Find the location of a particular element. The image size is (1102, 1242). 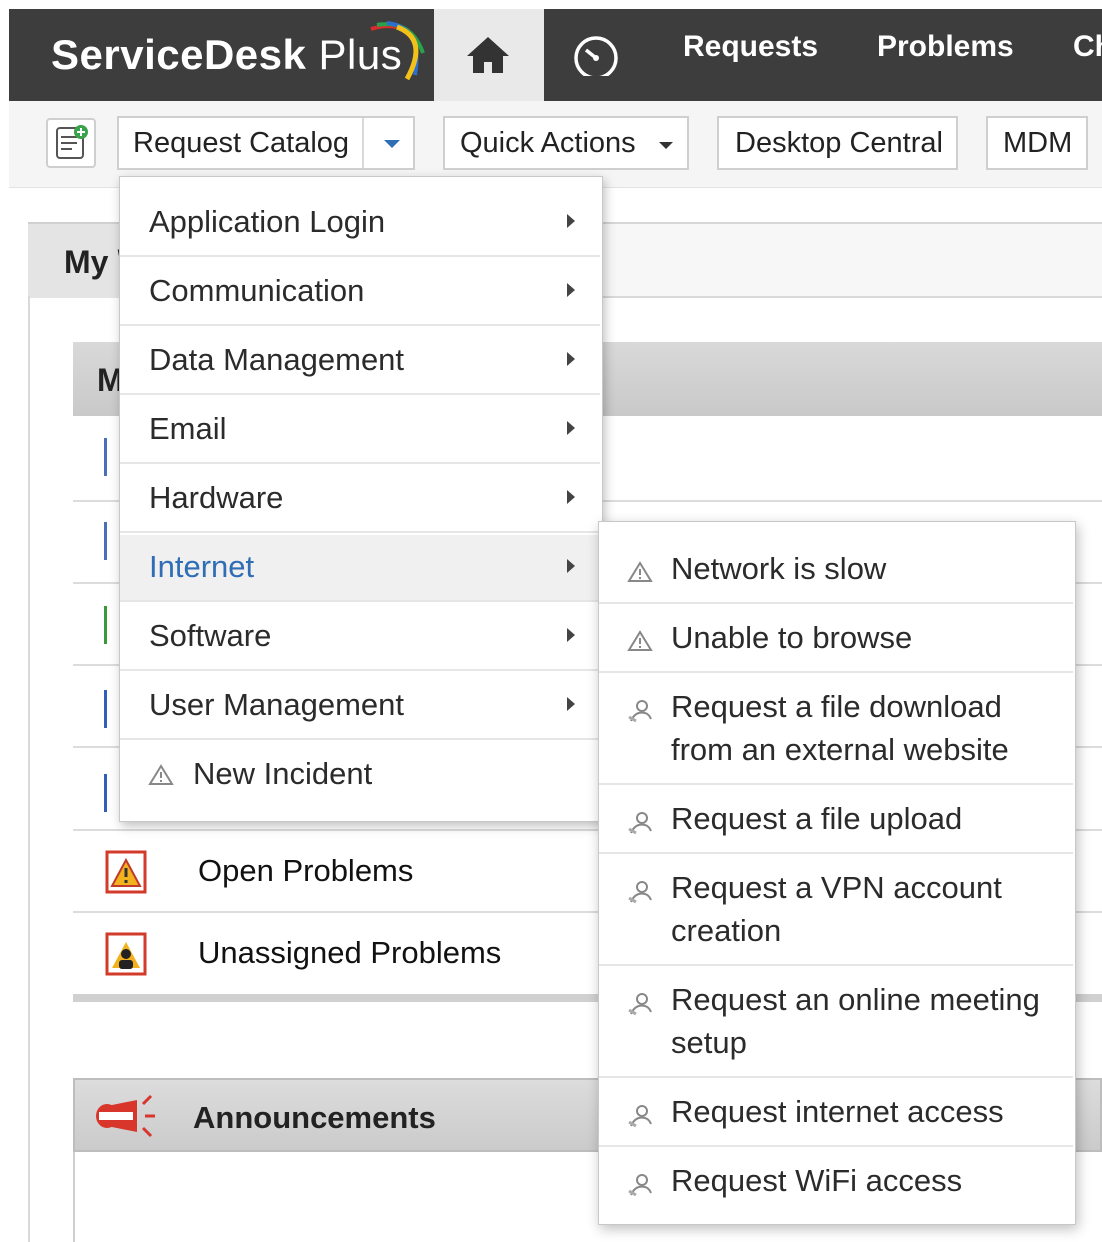

quick-actions-button: Quick Actions is located at coordinates (566, 143).